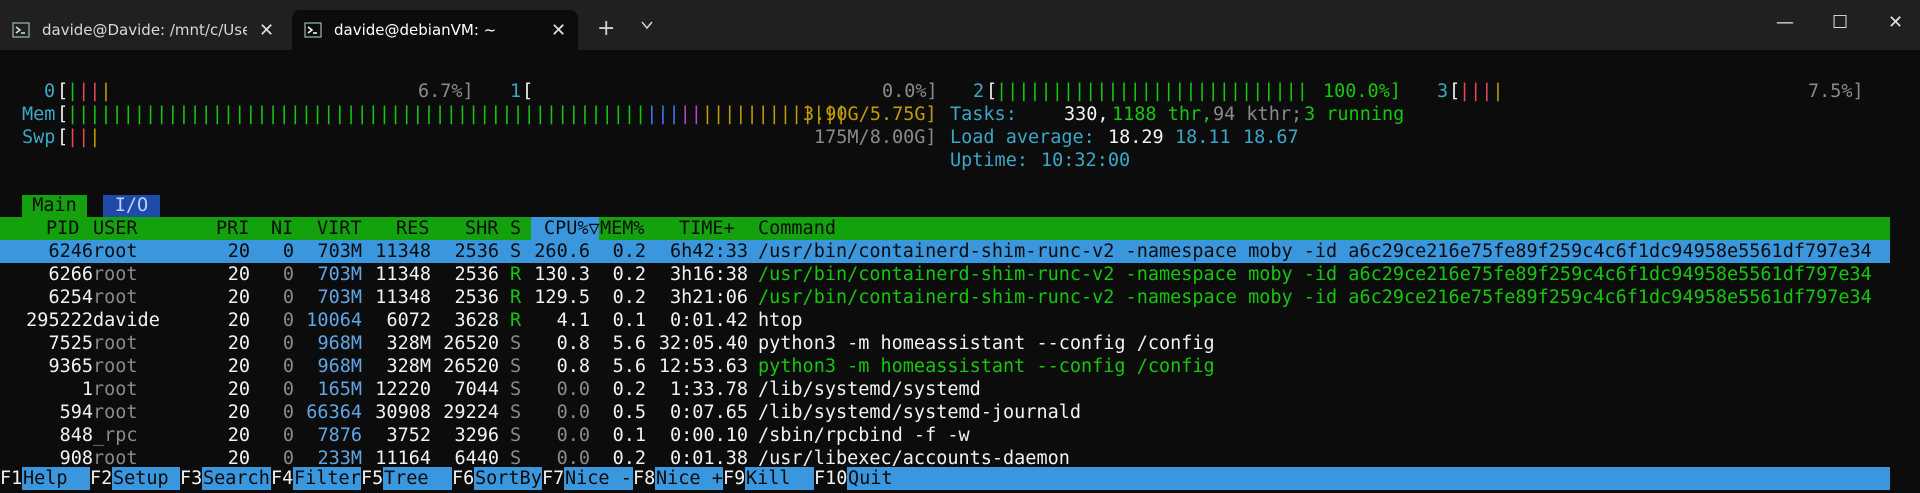  What do you see at coordinates (406, 478) in the screenshot?
I see `fkey-tree: Tree` at bounding box center [406, 478].